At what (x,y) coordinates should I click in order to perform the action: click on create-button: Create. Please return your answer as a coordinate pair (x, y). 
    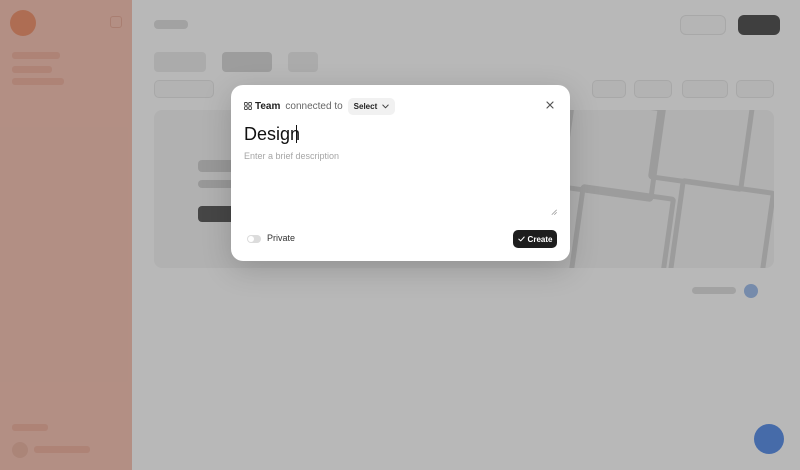
    Looking at the image, I should click on (535, 239).